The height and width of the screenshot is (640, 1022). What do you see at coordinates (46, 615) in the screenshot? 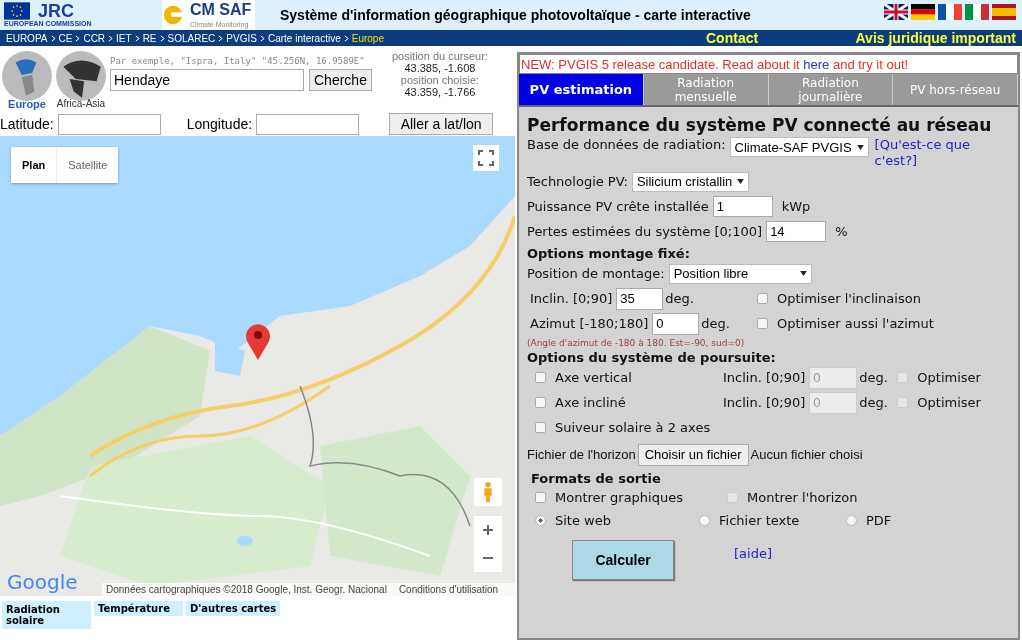
I see `map-tab: Radiation solaire` at bounding box center [46, 615].